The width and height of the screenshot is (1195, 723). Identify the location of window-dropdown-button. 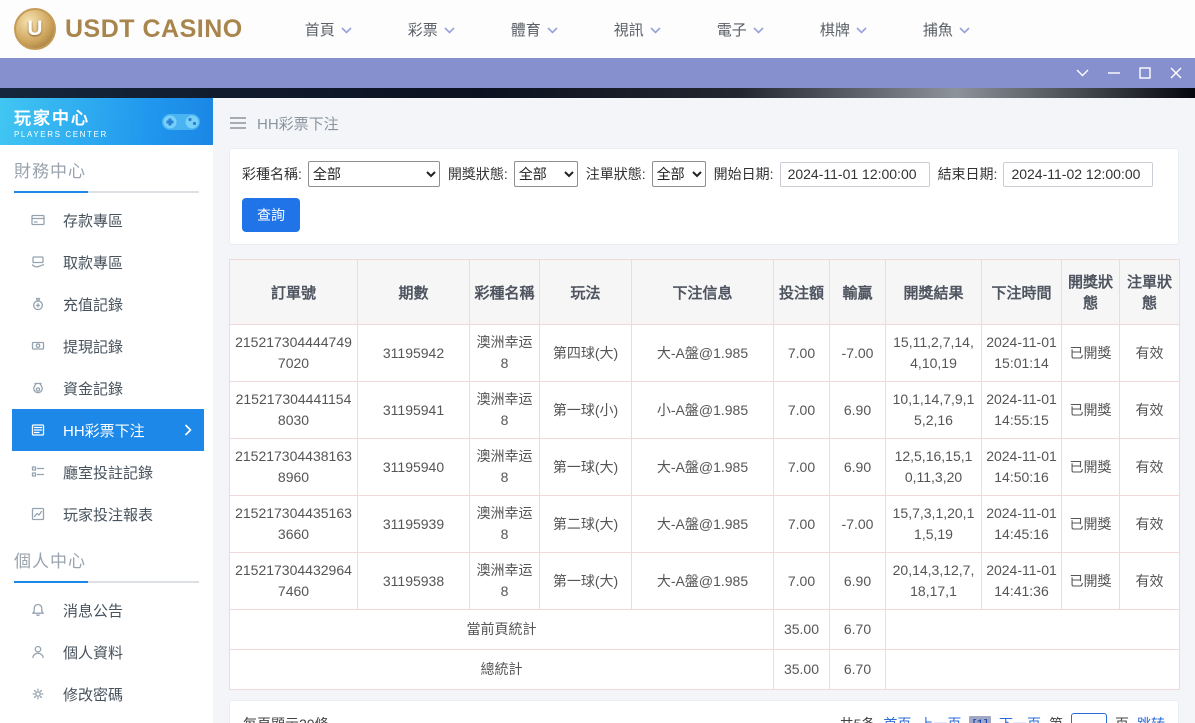
(1082, 73).